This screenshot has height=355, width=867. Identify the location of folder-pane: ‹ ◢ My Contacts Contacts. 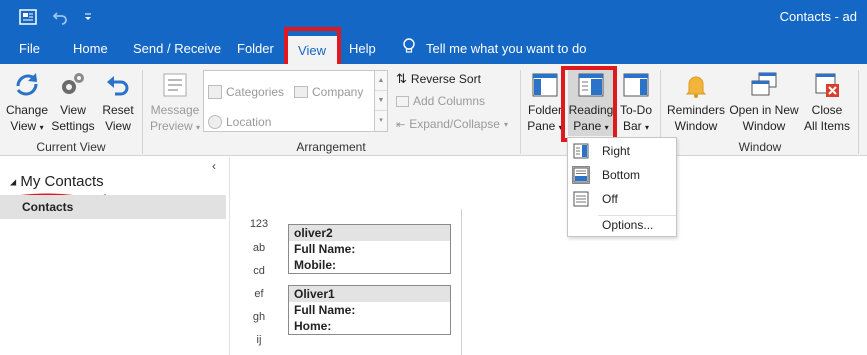
(115, 256).